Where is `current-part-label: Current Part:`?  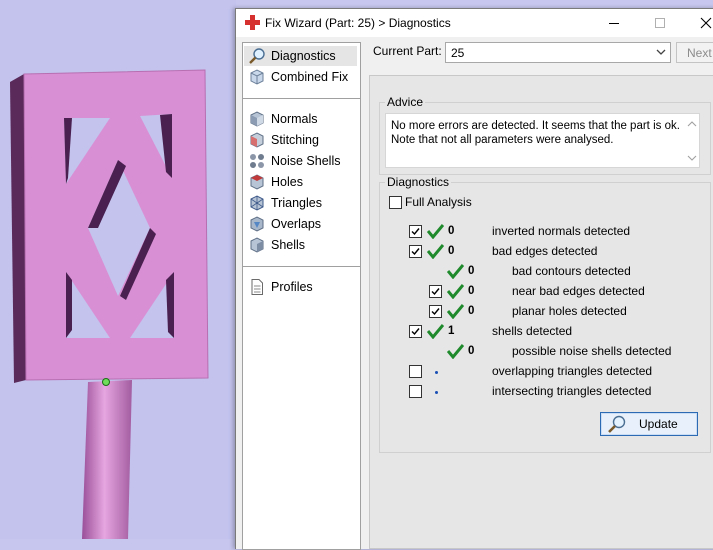 current-part-label: Current Part: is located at coordinates (407, 51).